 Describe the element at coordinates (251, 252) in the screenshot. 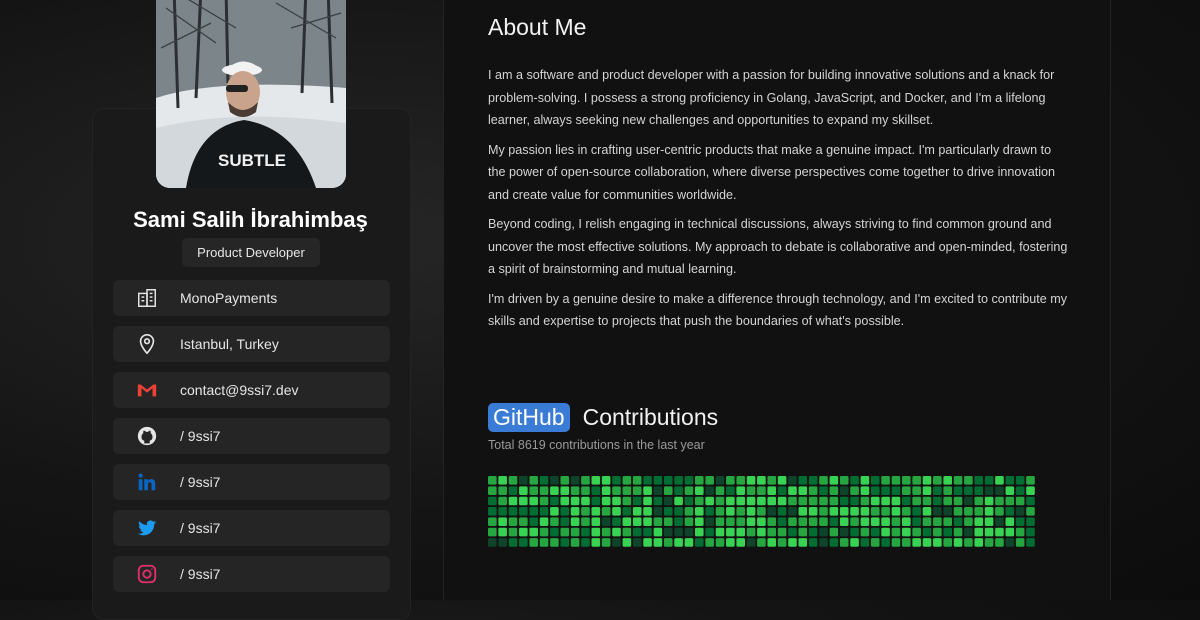

I see `role-badge: Product Developer` at that location.